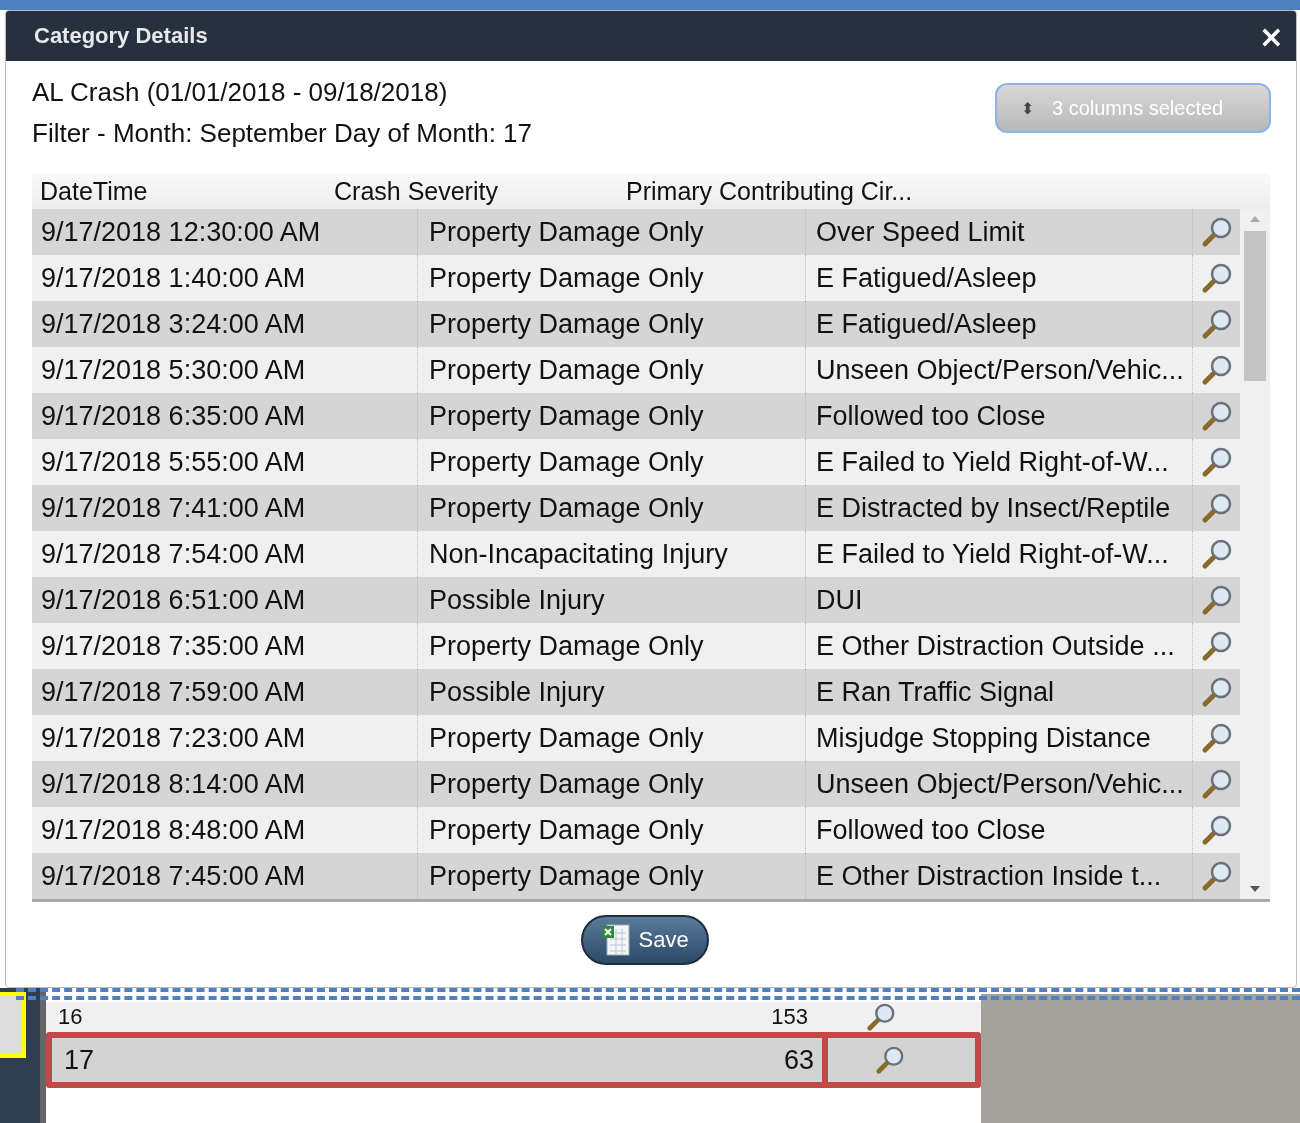 The height and width of the screenshot is (1123, 1300). Describe the element at coordinates (612, 876) in the screenshot. I see `table-cell: Property Damage Only` at that location.